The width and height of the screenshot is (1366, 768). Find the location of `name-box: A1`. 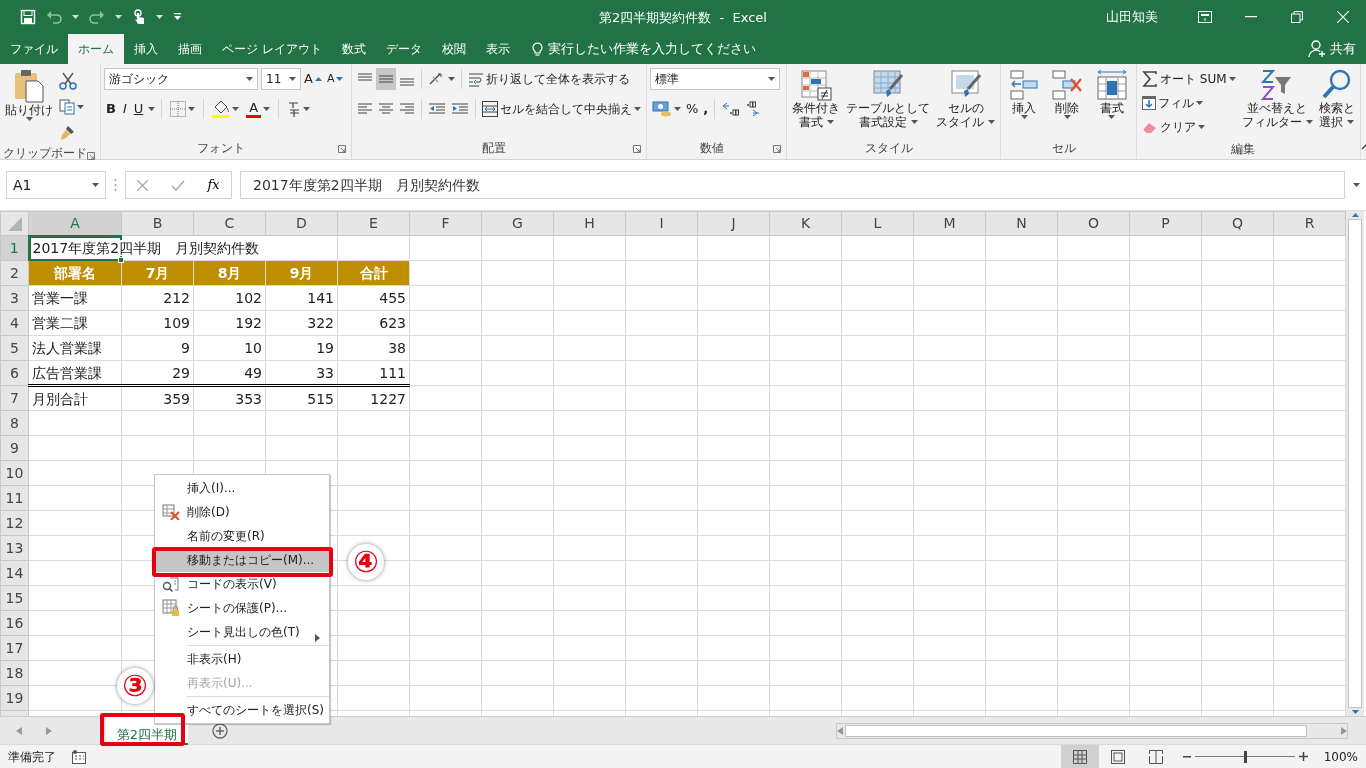

name-box: A1 is located at coordinates (56, 185).